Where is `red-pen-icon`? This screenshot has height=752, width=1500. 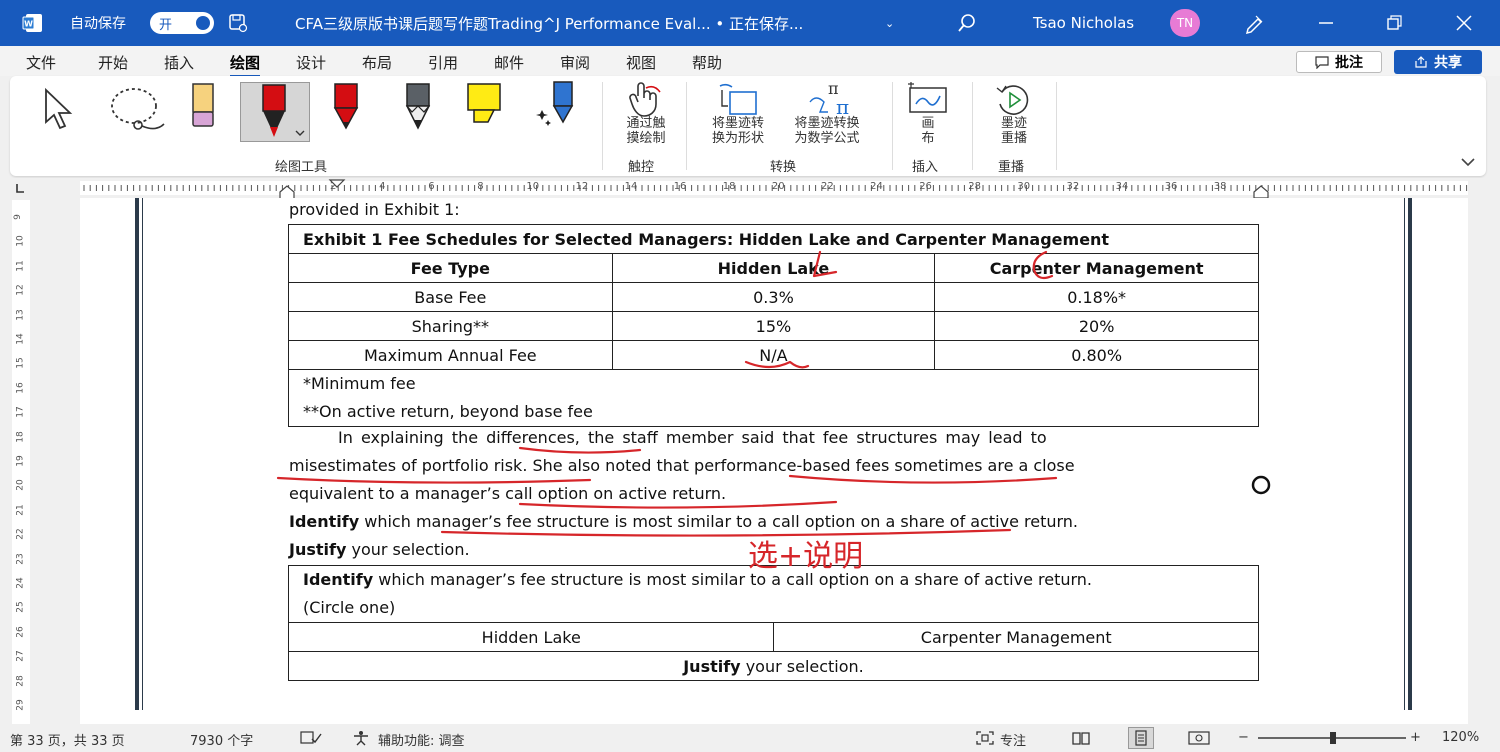 red-pen-icon is located at coordinates (283, 110).